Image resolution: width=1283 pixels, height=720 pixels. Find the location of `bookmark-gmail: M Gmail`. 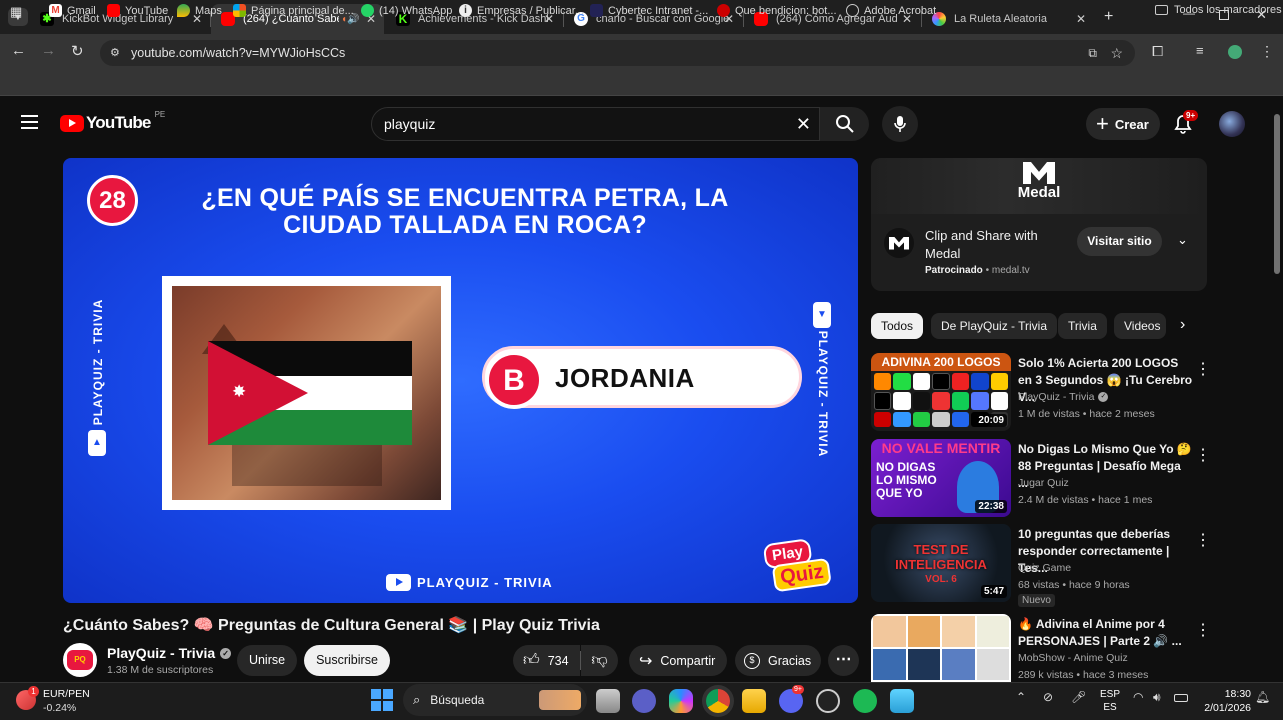

bookmark-gmail: M Gmail is located at coordinates (72, 10).